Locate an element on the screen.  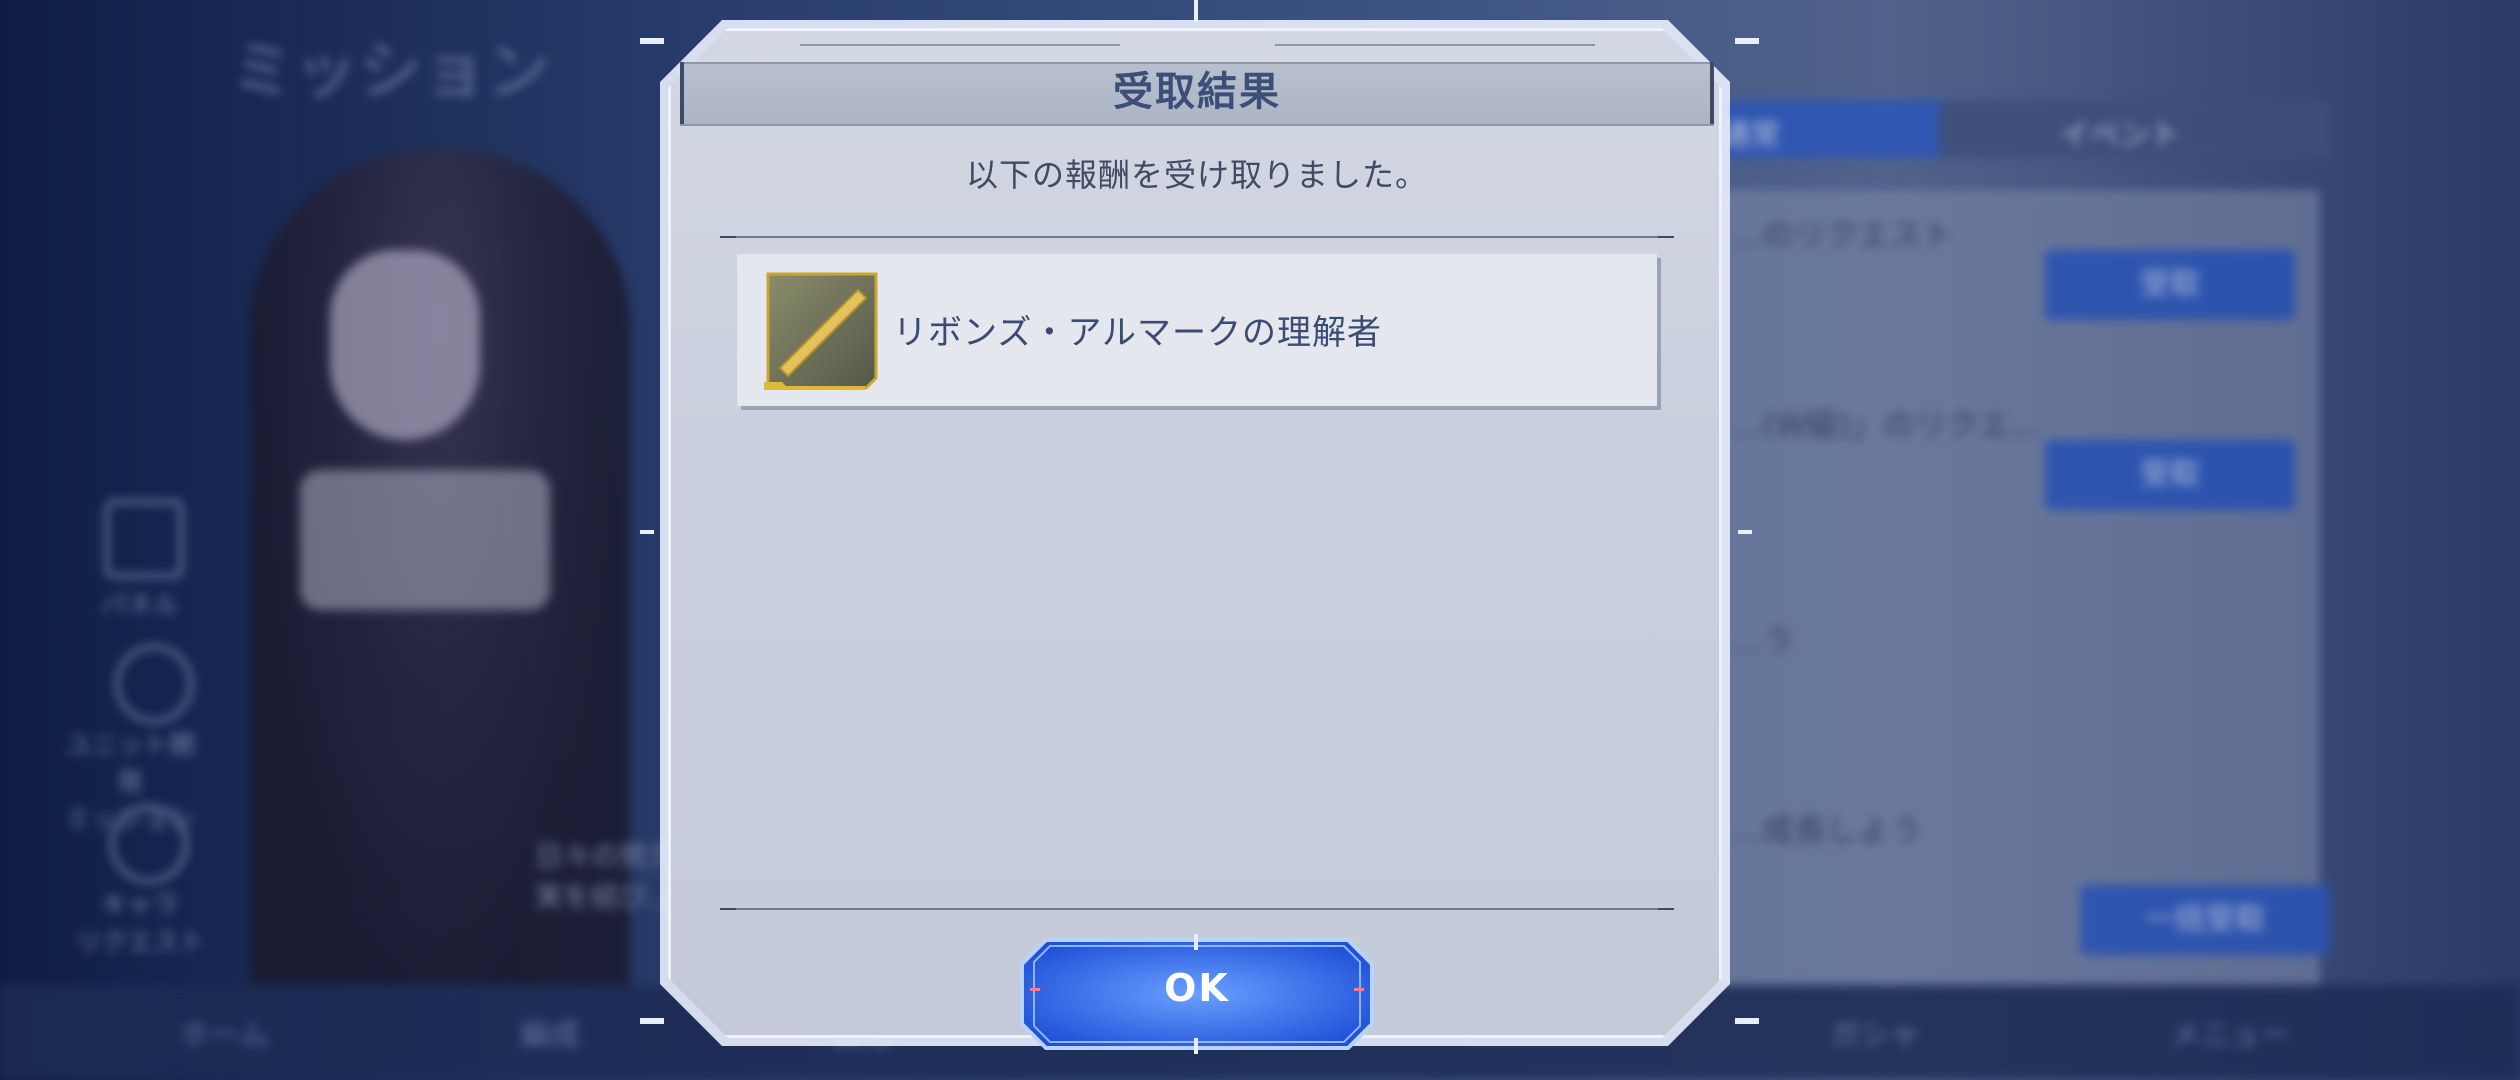
sidebar-item-panel: パネル is located at coordinates (140, 603).